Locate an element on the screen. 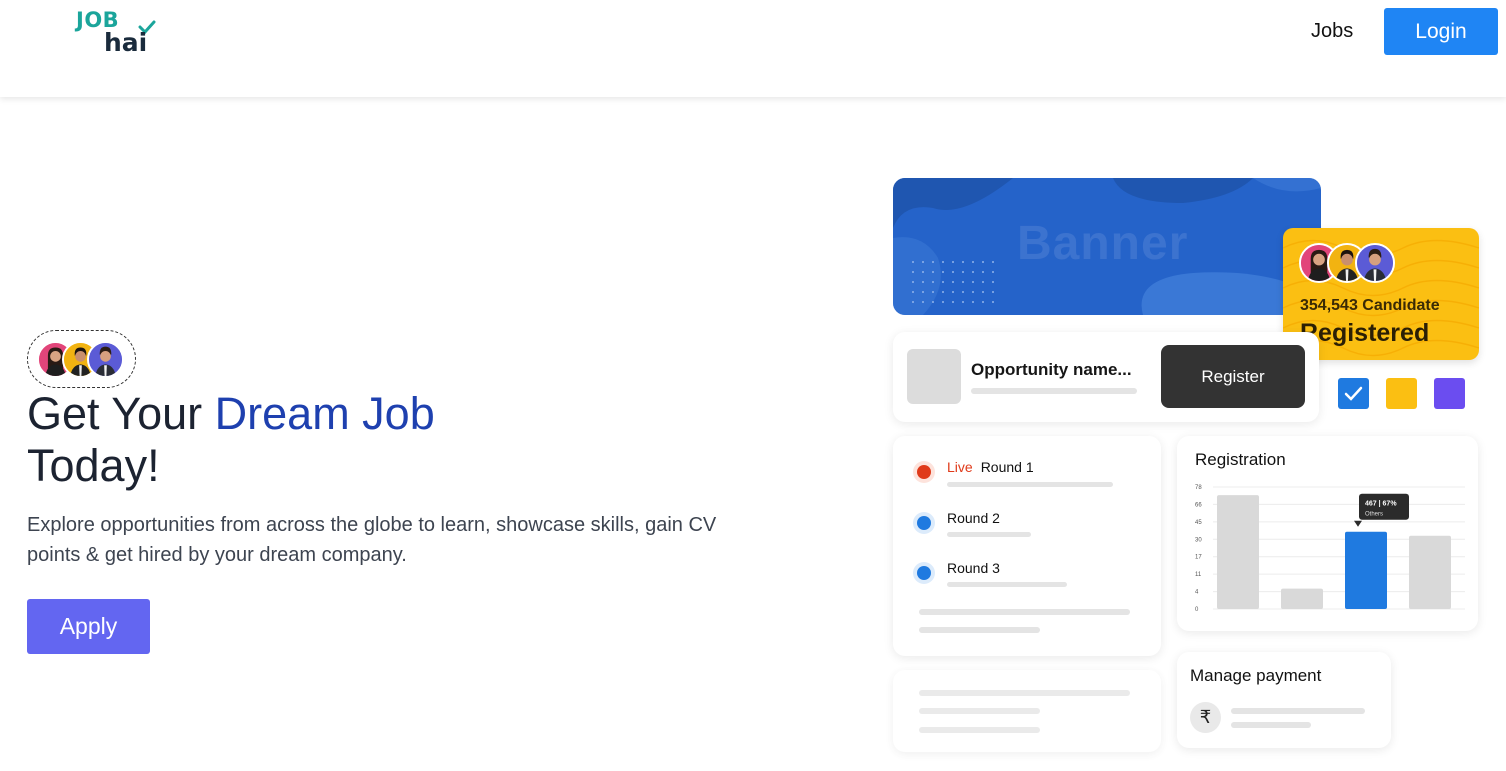 The image size is (1506, 771). round-label: Round 1 is located at coordinates (1007, 467).